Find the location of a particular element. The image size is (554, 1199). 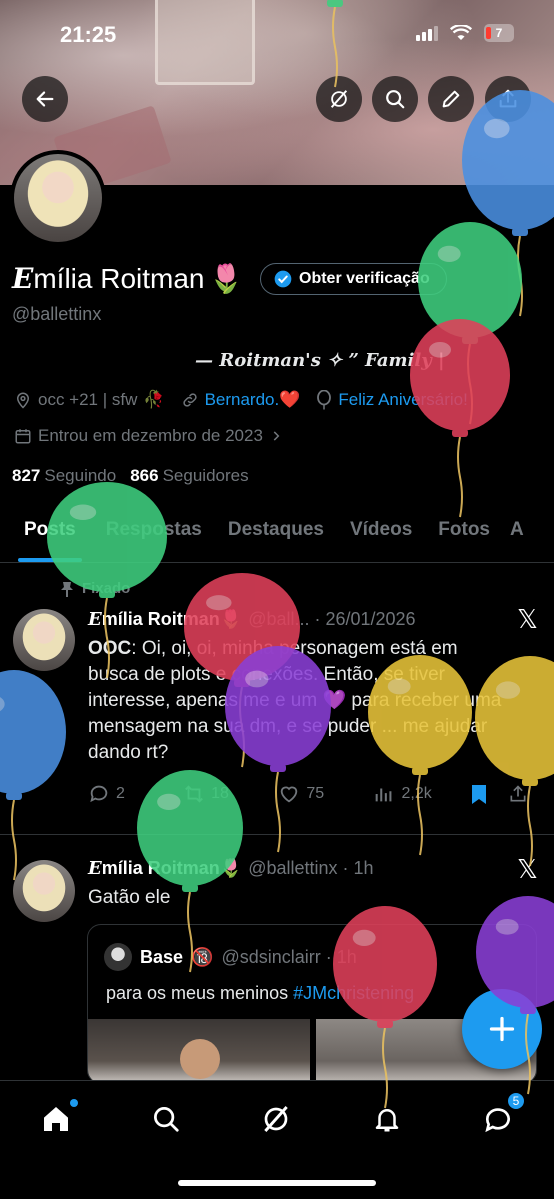

share-button is located at coordinates (508, 99).